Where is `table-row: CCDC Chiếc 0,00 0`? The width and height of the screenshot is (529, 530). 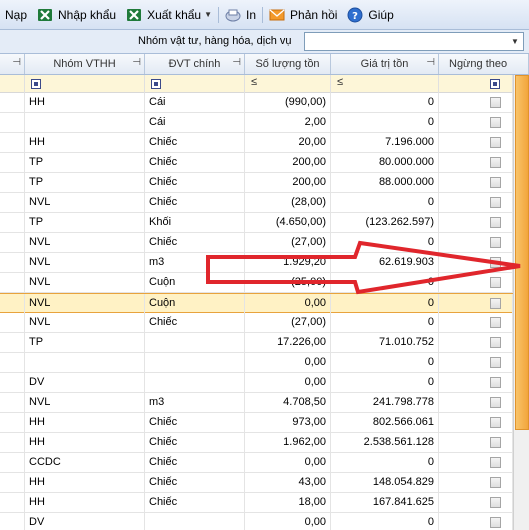
table-row: CCDC Chiếc 0,00 0 is located at coordinates (256, 463).